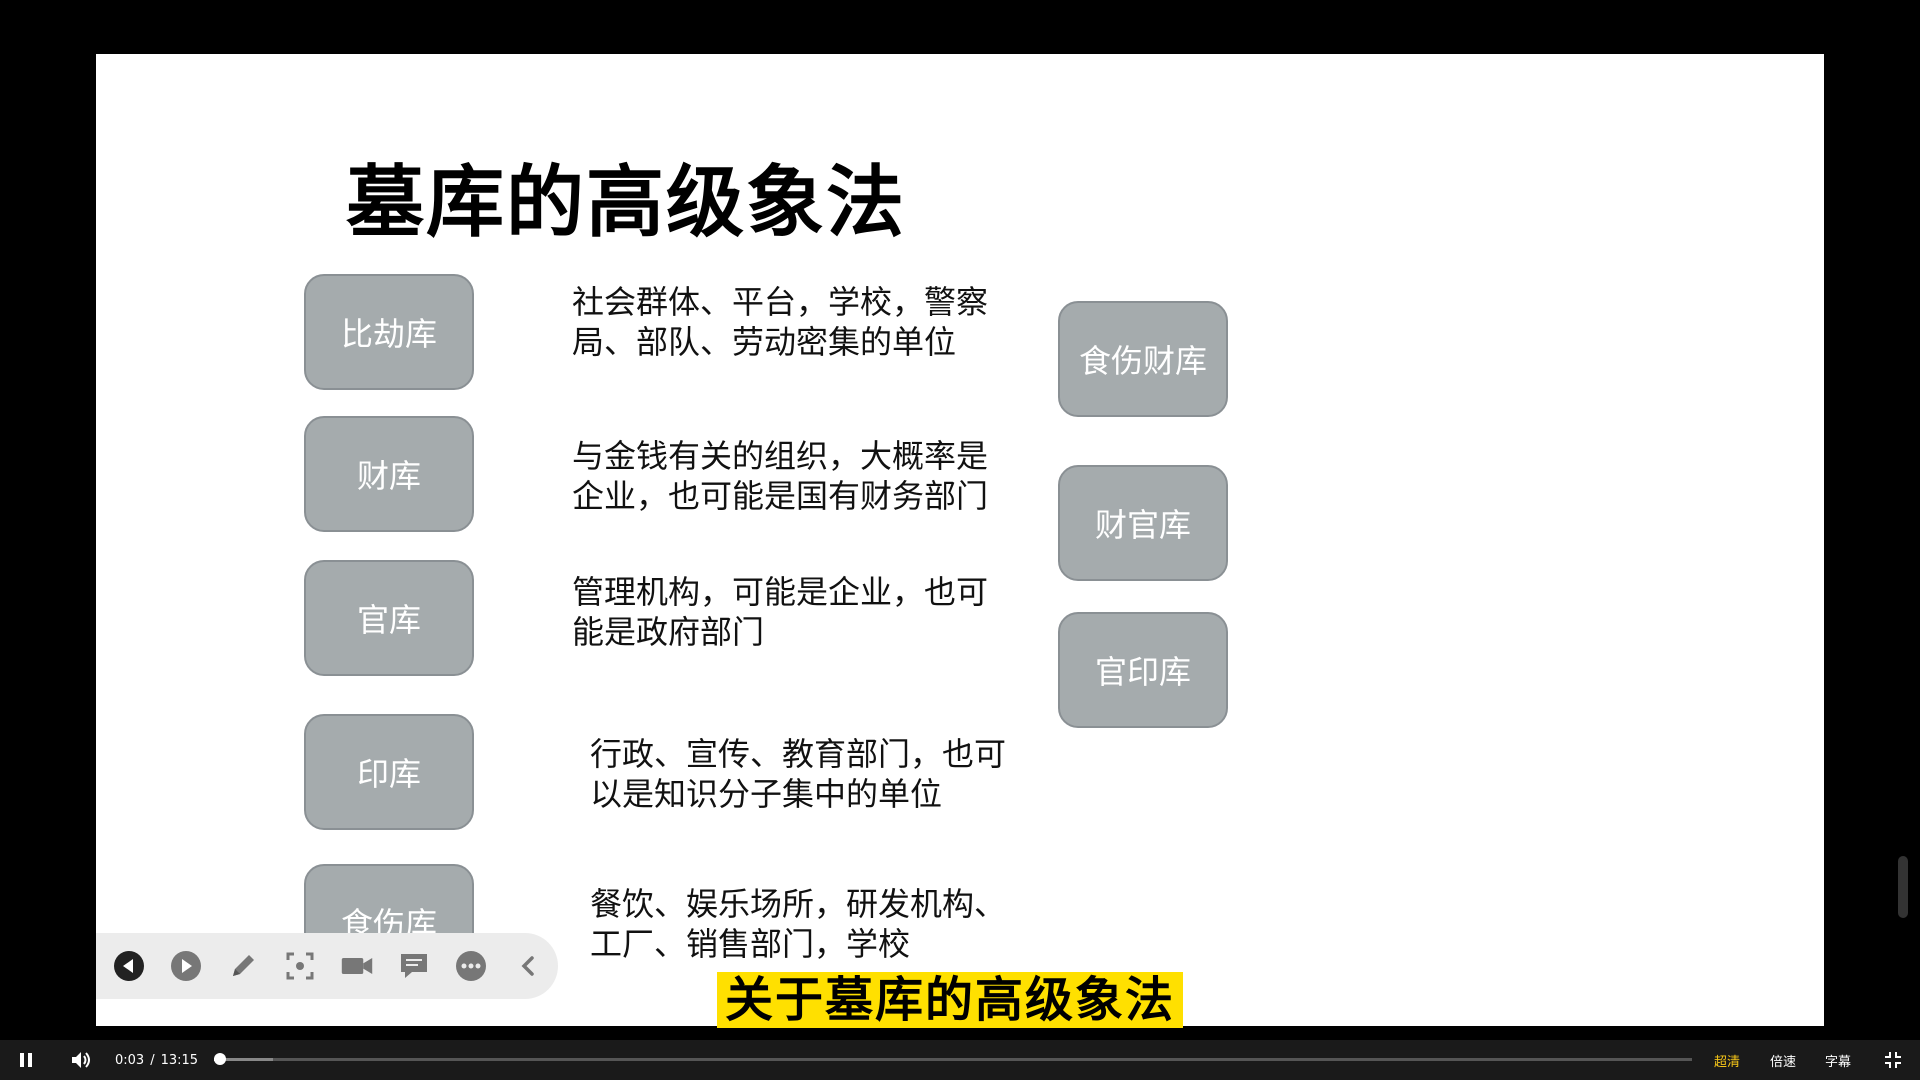 This screenshot has width=1920, height=1080. Describe the element at coordinates (186, 966) in the screenshot. I see `next-icon` at that location.